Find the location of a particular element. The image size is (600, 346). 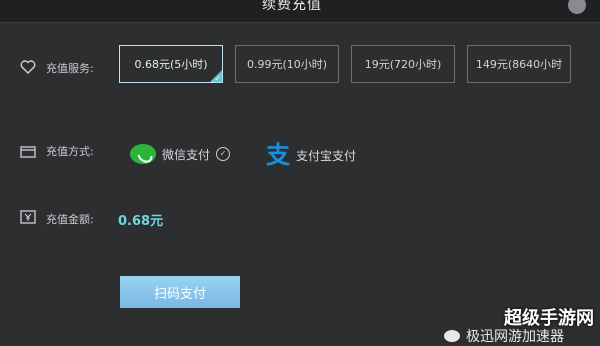

title-bar: 续费充值 is located at coordinates (300, 11).